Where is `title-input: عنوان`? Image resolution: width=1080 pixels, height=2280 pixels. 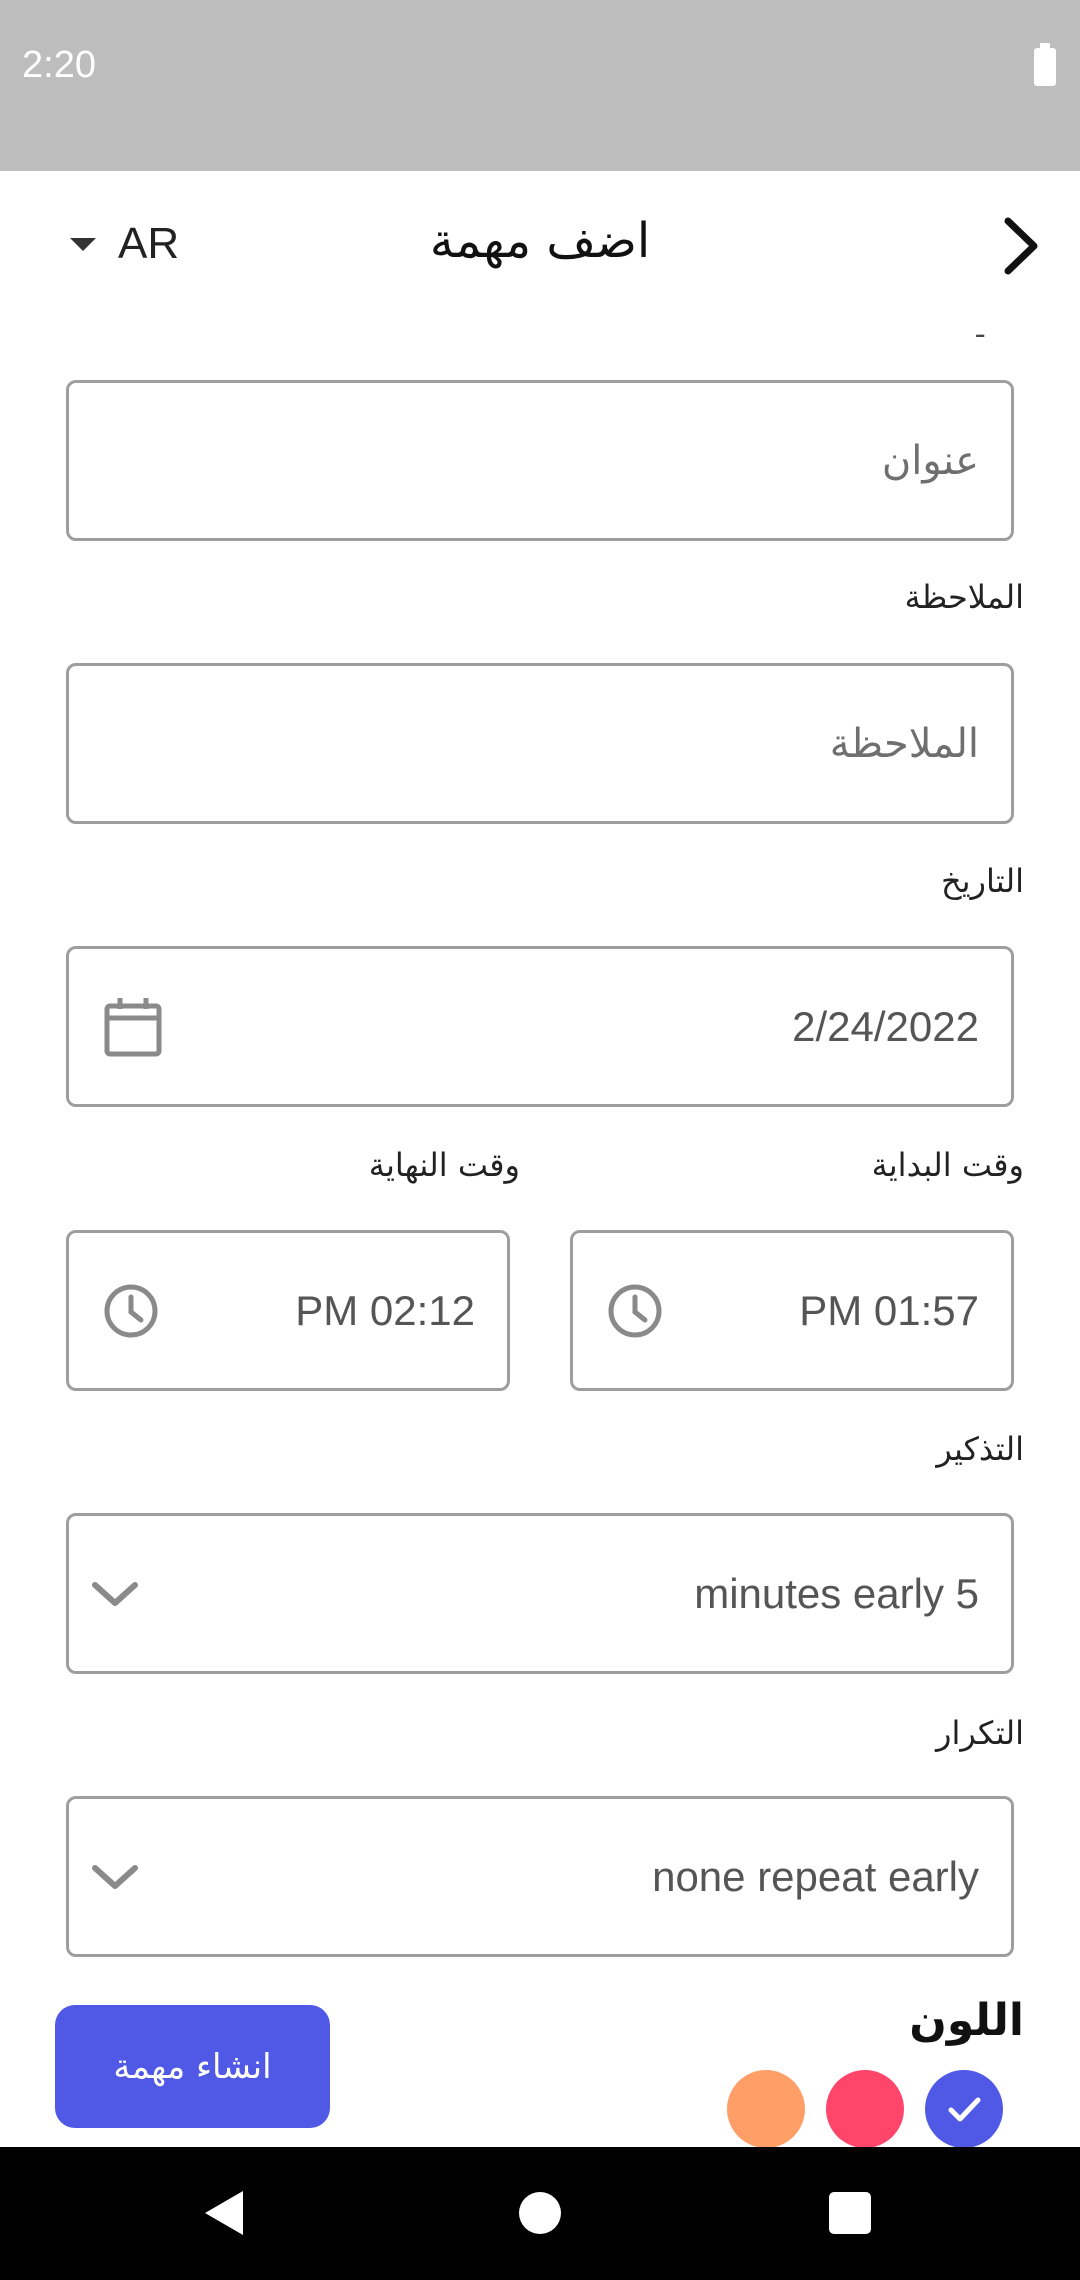 title-input: عنوان is located at coordinates (540, 460).